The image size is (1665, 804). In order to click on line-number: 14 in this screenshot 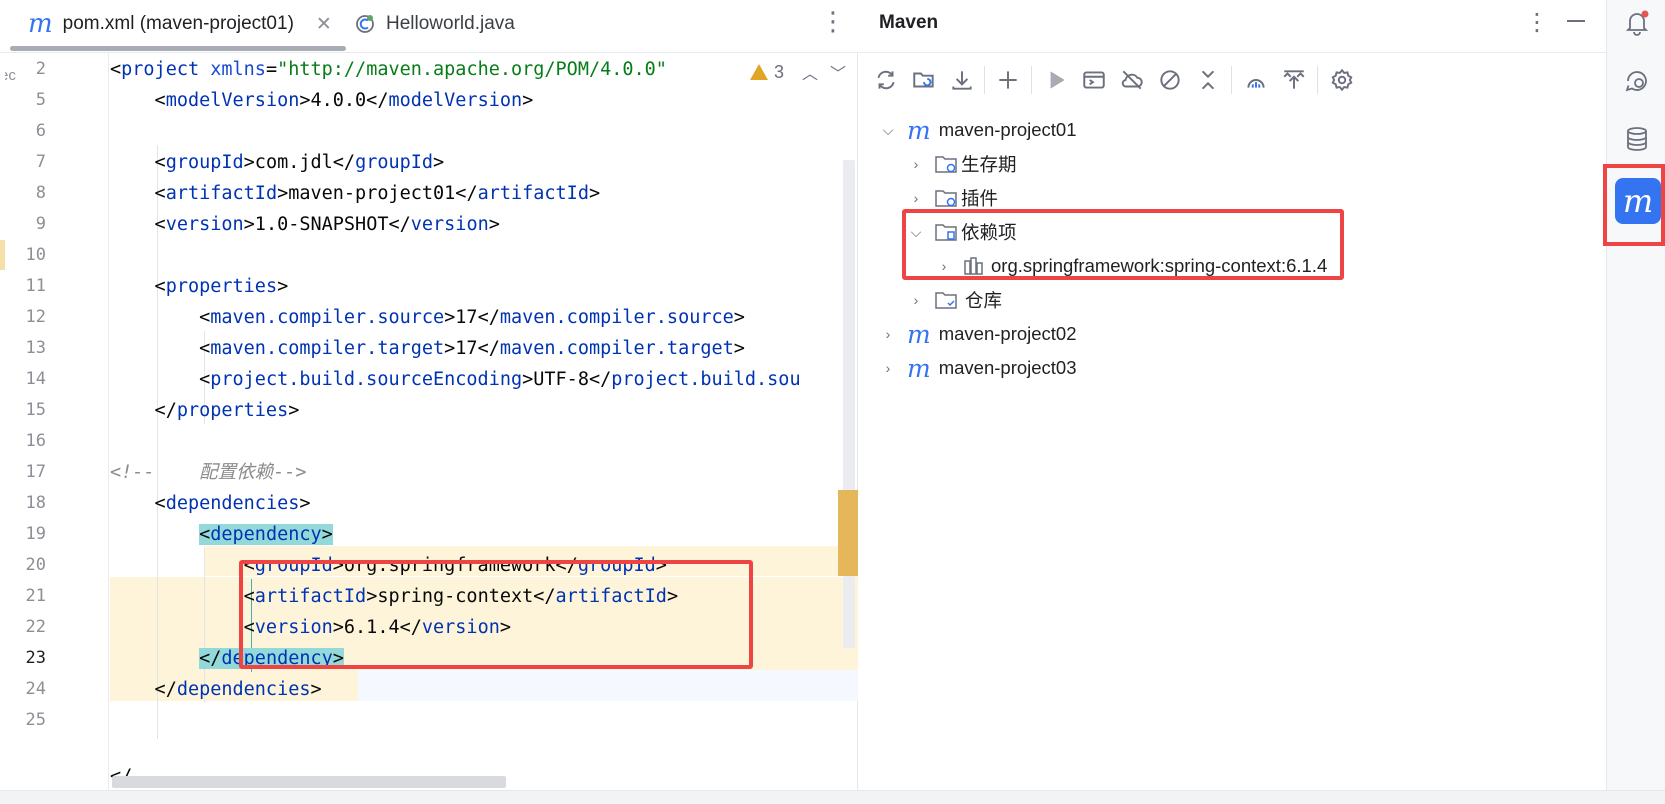, I will do `click(35, 379)`.